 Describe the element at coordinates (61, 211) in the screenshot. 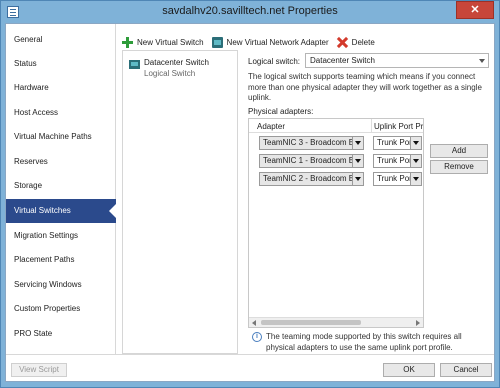

I see `nav-item-virtual-switches: Virtual Switches` at that location.